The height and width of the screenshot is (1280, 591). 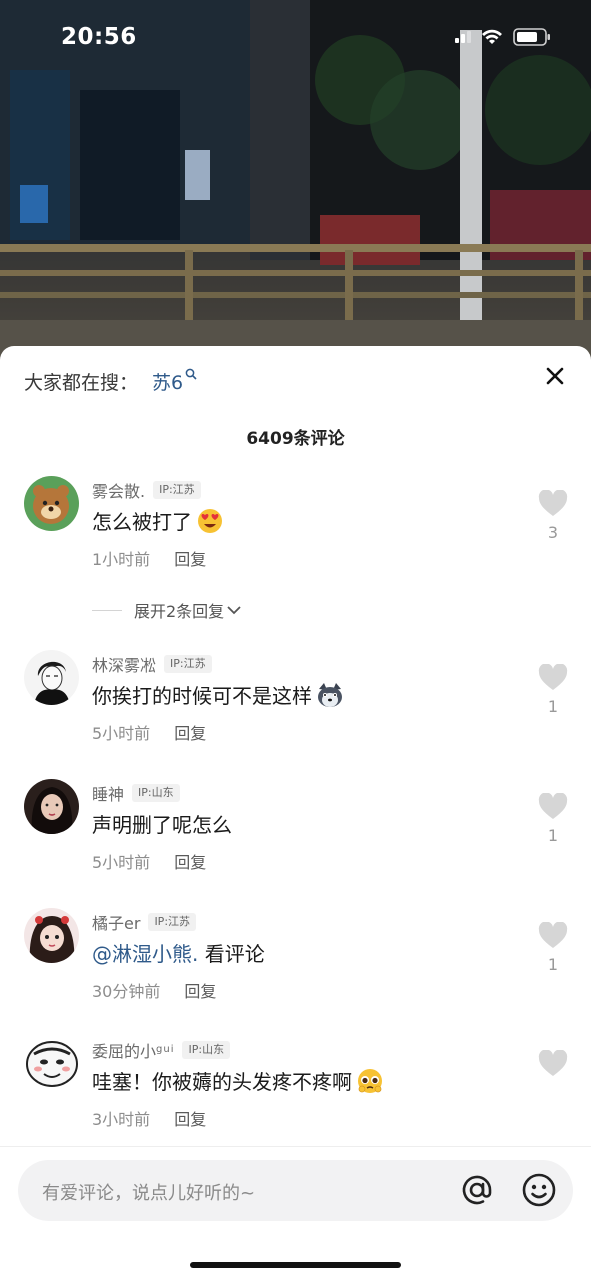 I want to click on comment-input-placeholder: 有爱评论，说点儿好听的~, so click(x=149, y=1193).